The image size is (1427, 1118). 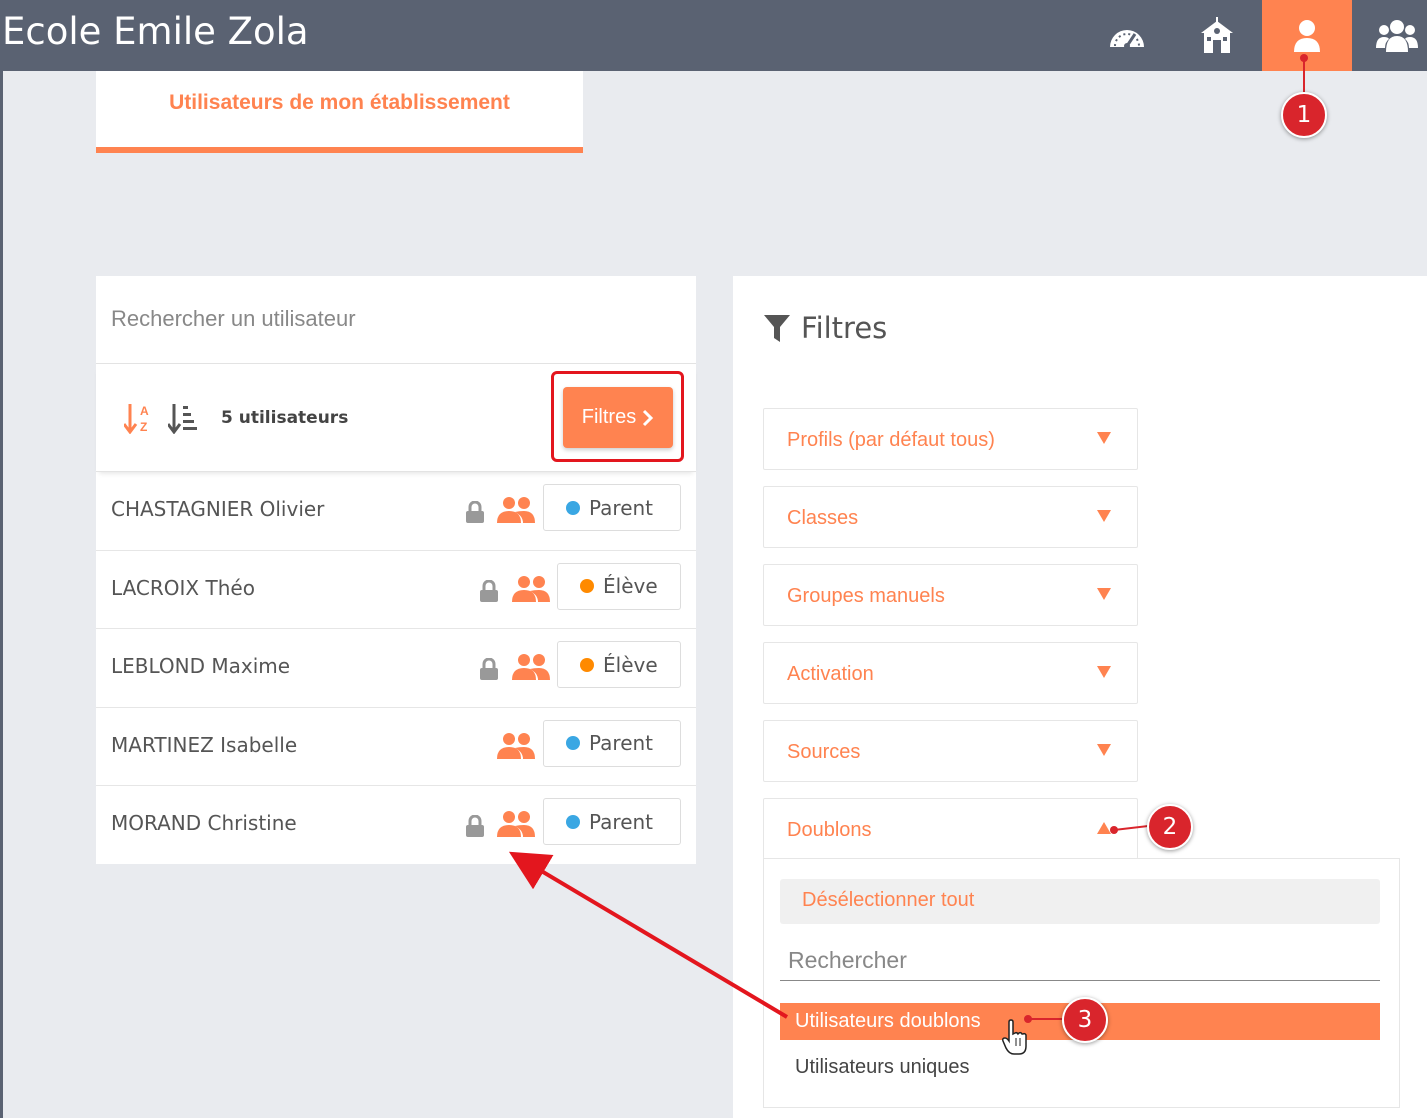 I want to click on filter-section-profils: Profils (par défaut tous), so click(x=950, y=439).